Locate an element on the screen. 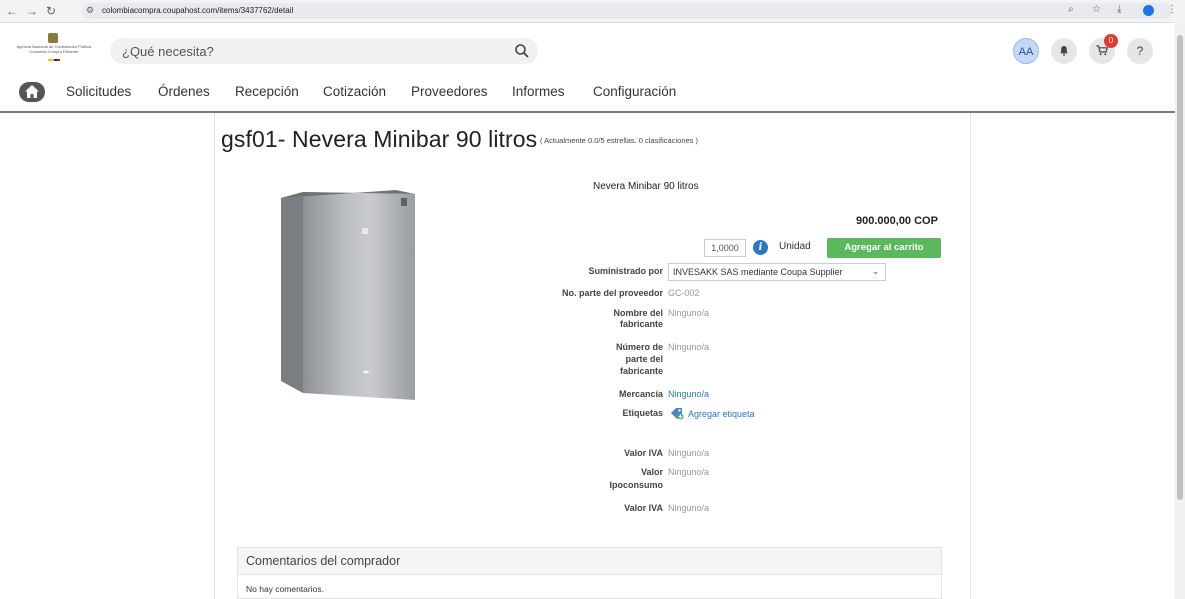  supplier-select: INVESAKK SAS mediante Coupa Supplier is located at coordinates (777, 272).